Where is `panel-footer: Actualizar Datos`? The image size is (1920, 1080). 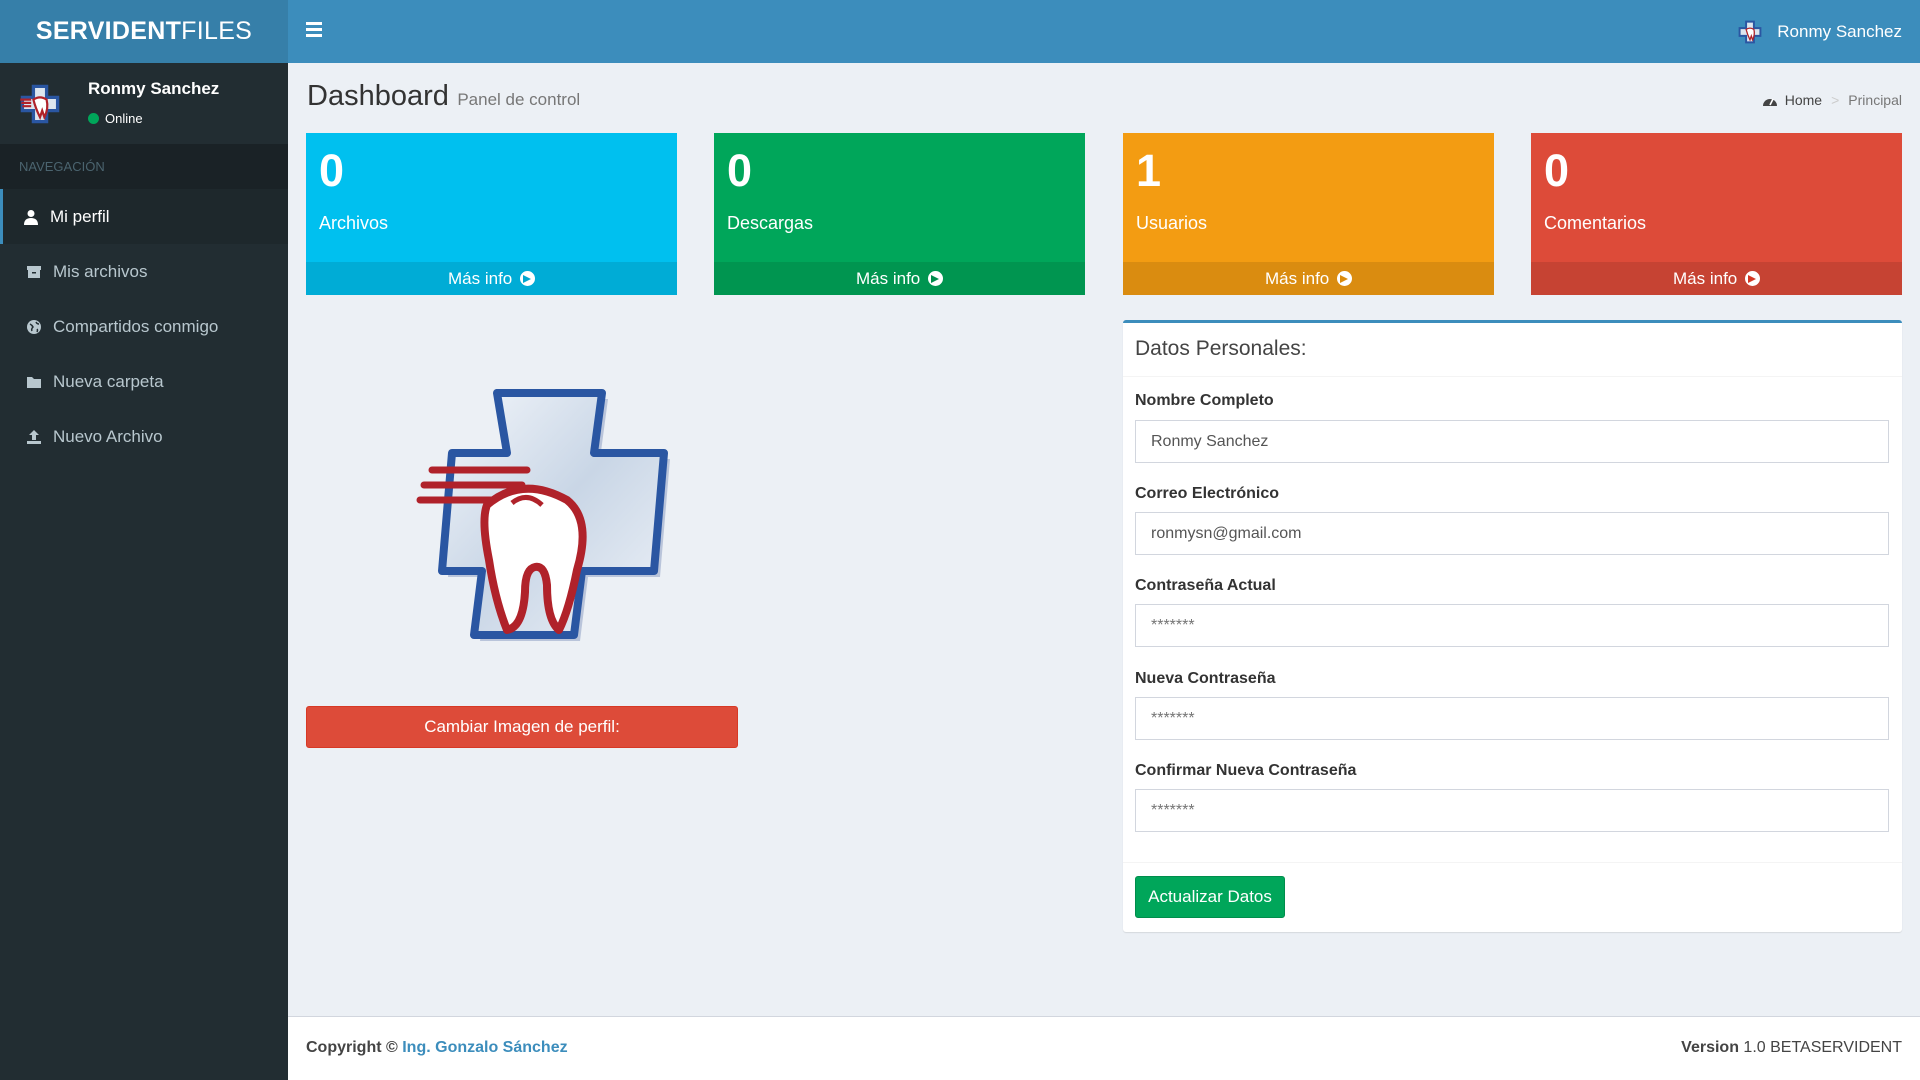 panel-footer: Actualizar Datos is located at coordinates (1512, 897).